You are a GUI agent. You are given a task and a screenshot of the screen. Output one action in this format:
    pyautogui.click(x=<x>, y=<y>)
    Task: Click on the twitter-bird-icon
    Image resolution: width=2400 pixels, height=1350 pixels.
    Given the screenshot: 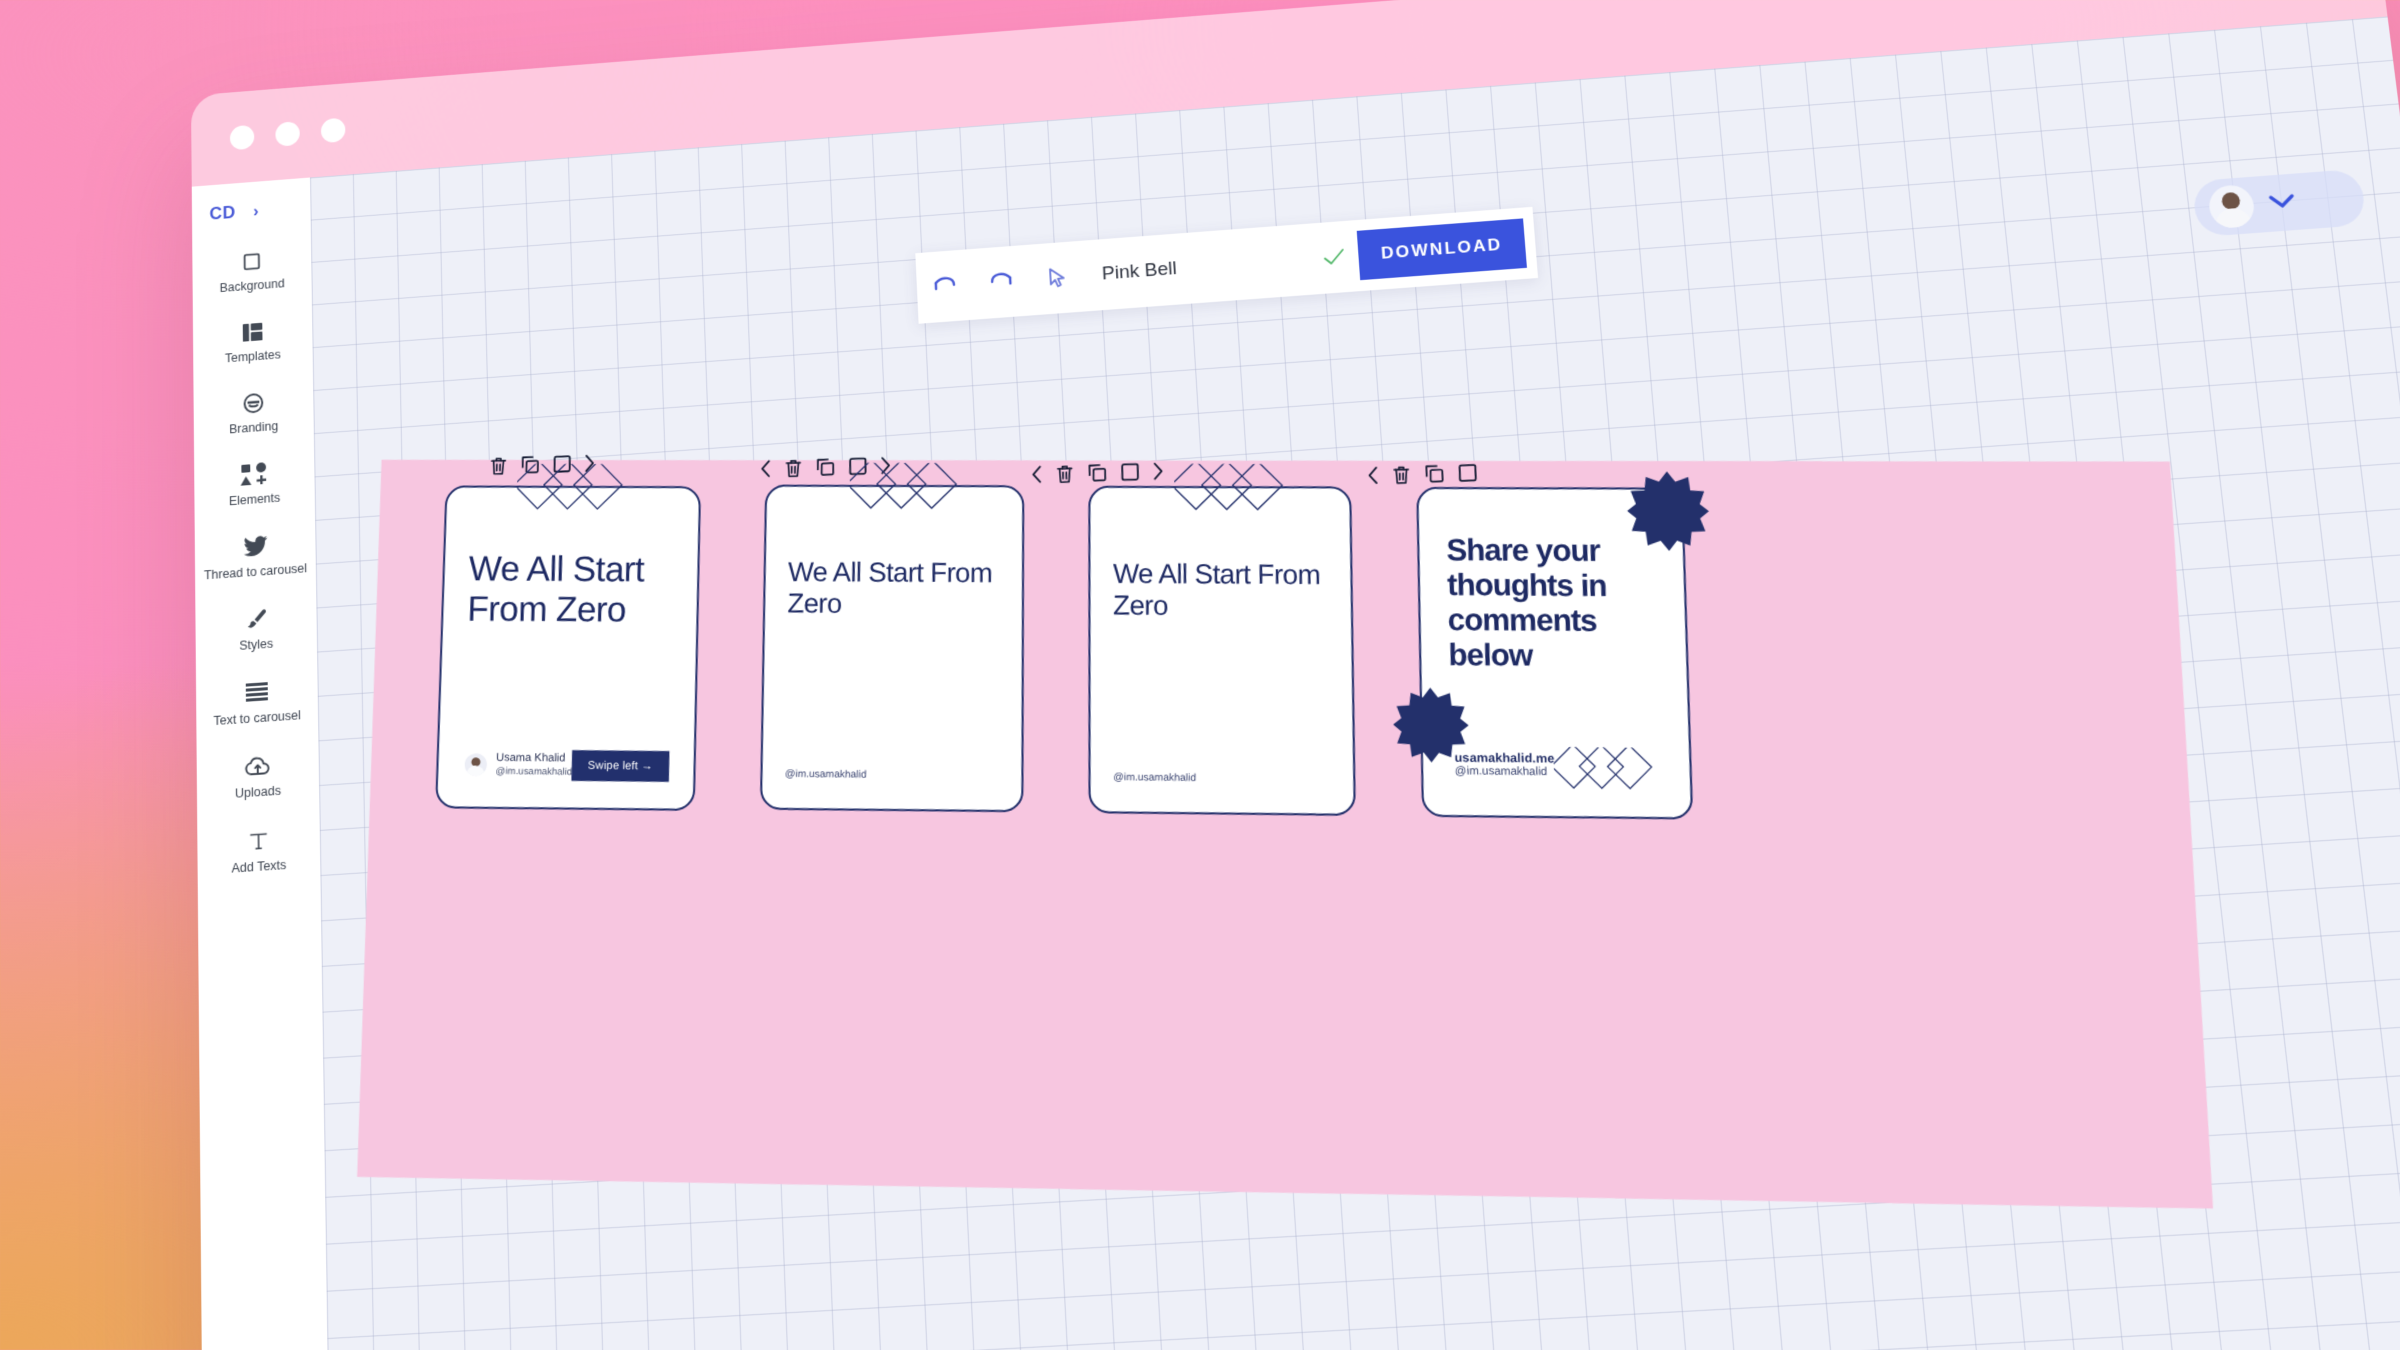 What is the action you would take?
    pyautogui.click(x=255, y=547)
    